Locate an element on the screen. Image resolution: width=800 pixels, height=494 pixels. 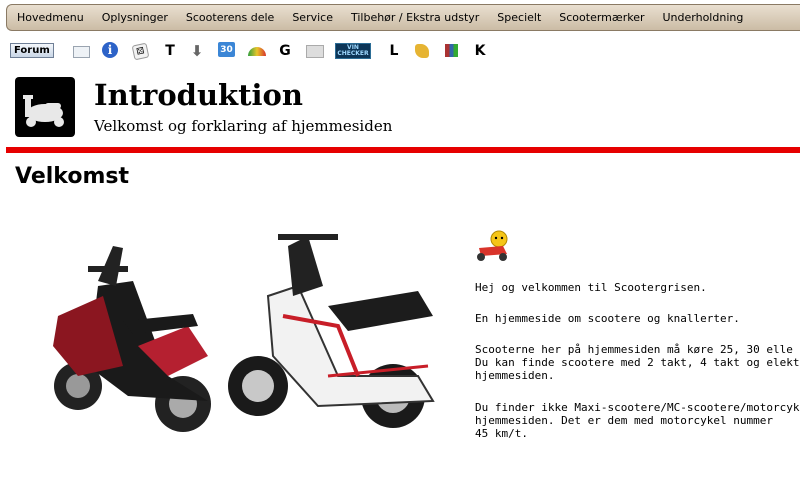
intro-paragraph-4-line-3: 45 km/t. is located at coordinates (501, 433).